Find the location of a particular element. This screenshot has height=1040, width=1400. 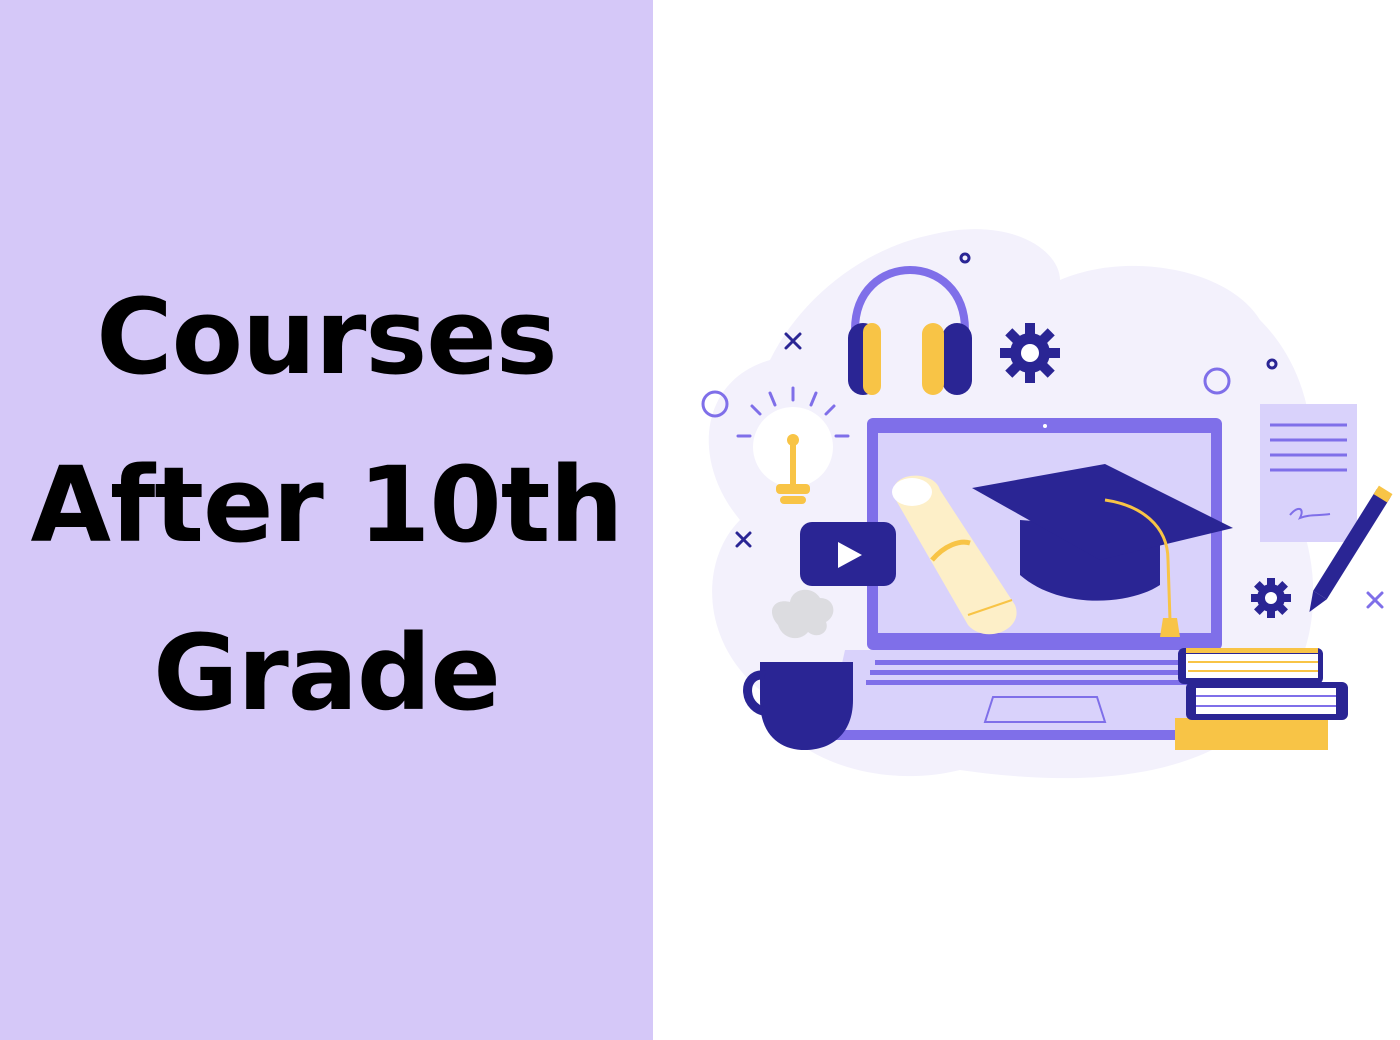

gear-icon is located at coordinates (1030, 353).